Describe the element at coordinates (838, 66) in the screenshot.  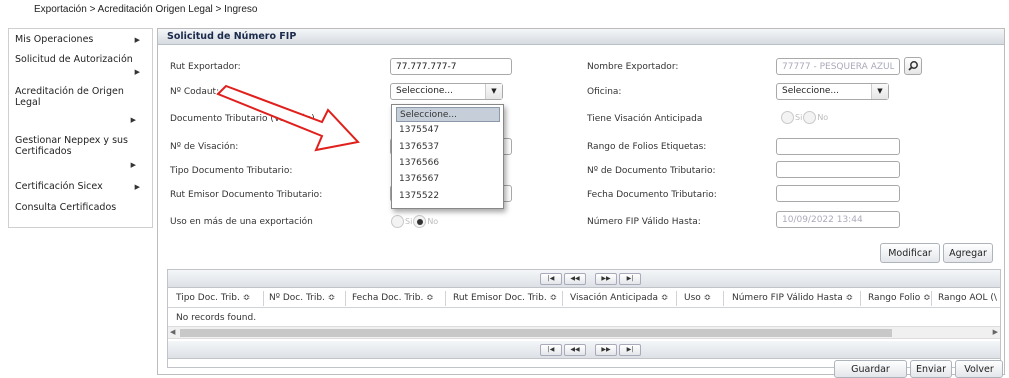
I see `nombre-exportador-input` at that location.